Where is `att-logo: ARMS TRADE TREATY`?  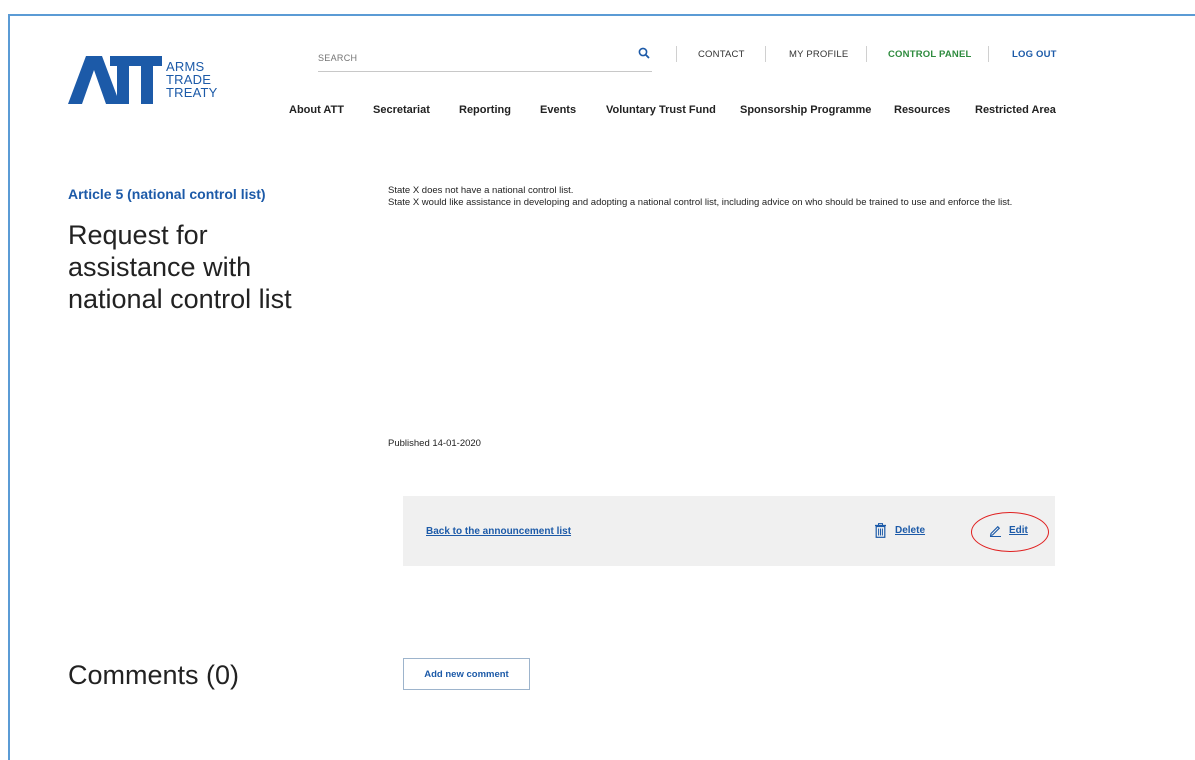 att-logo: ARMS TRADE TREATY is located at coordinates (153, 83).